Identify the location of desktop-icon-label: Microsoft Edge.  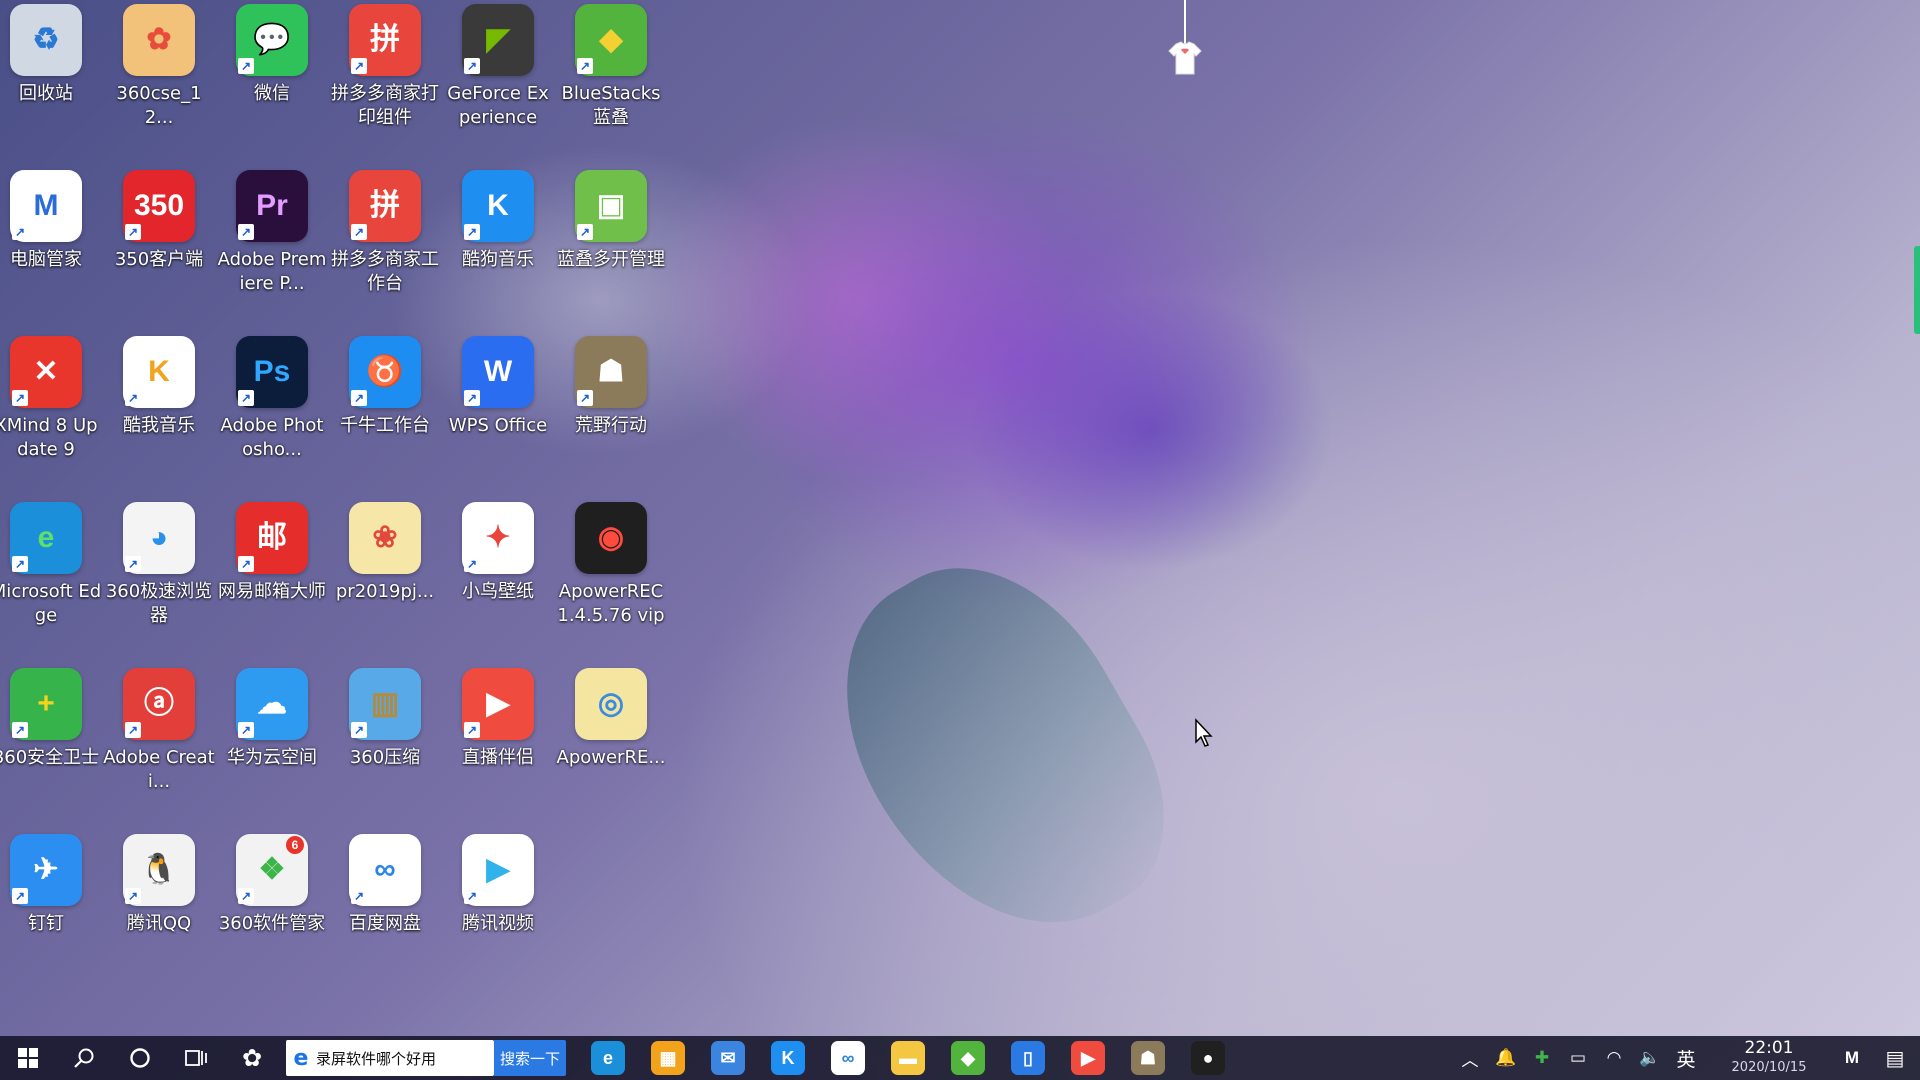
(51, 603).